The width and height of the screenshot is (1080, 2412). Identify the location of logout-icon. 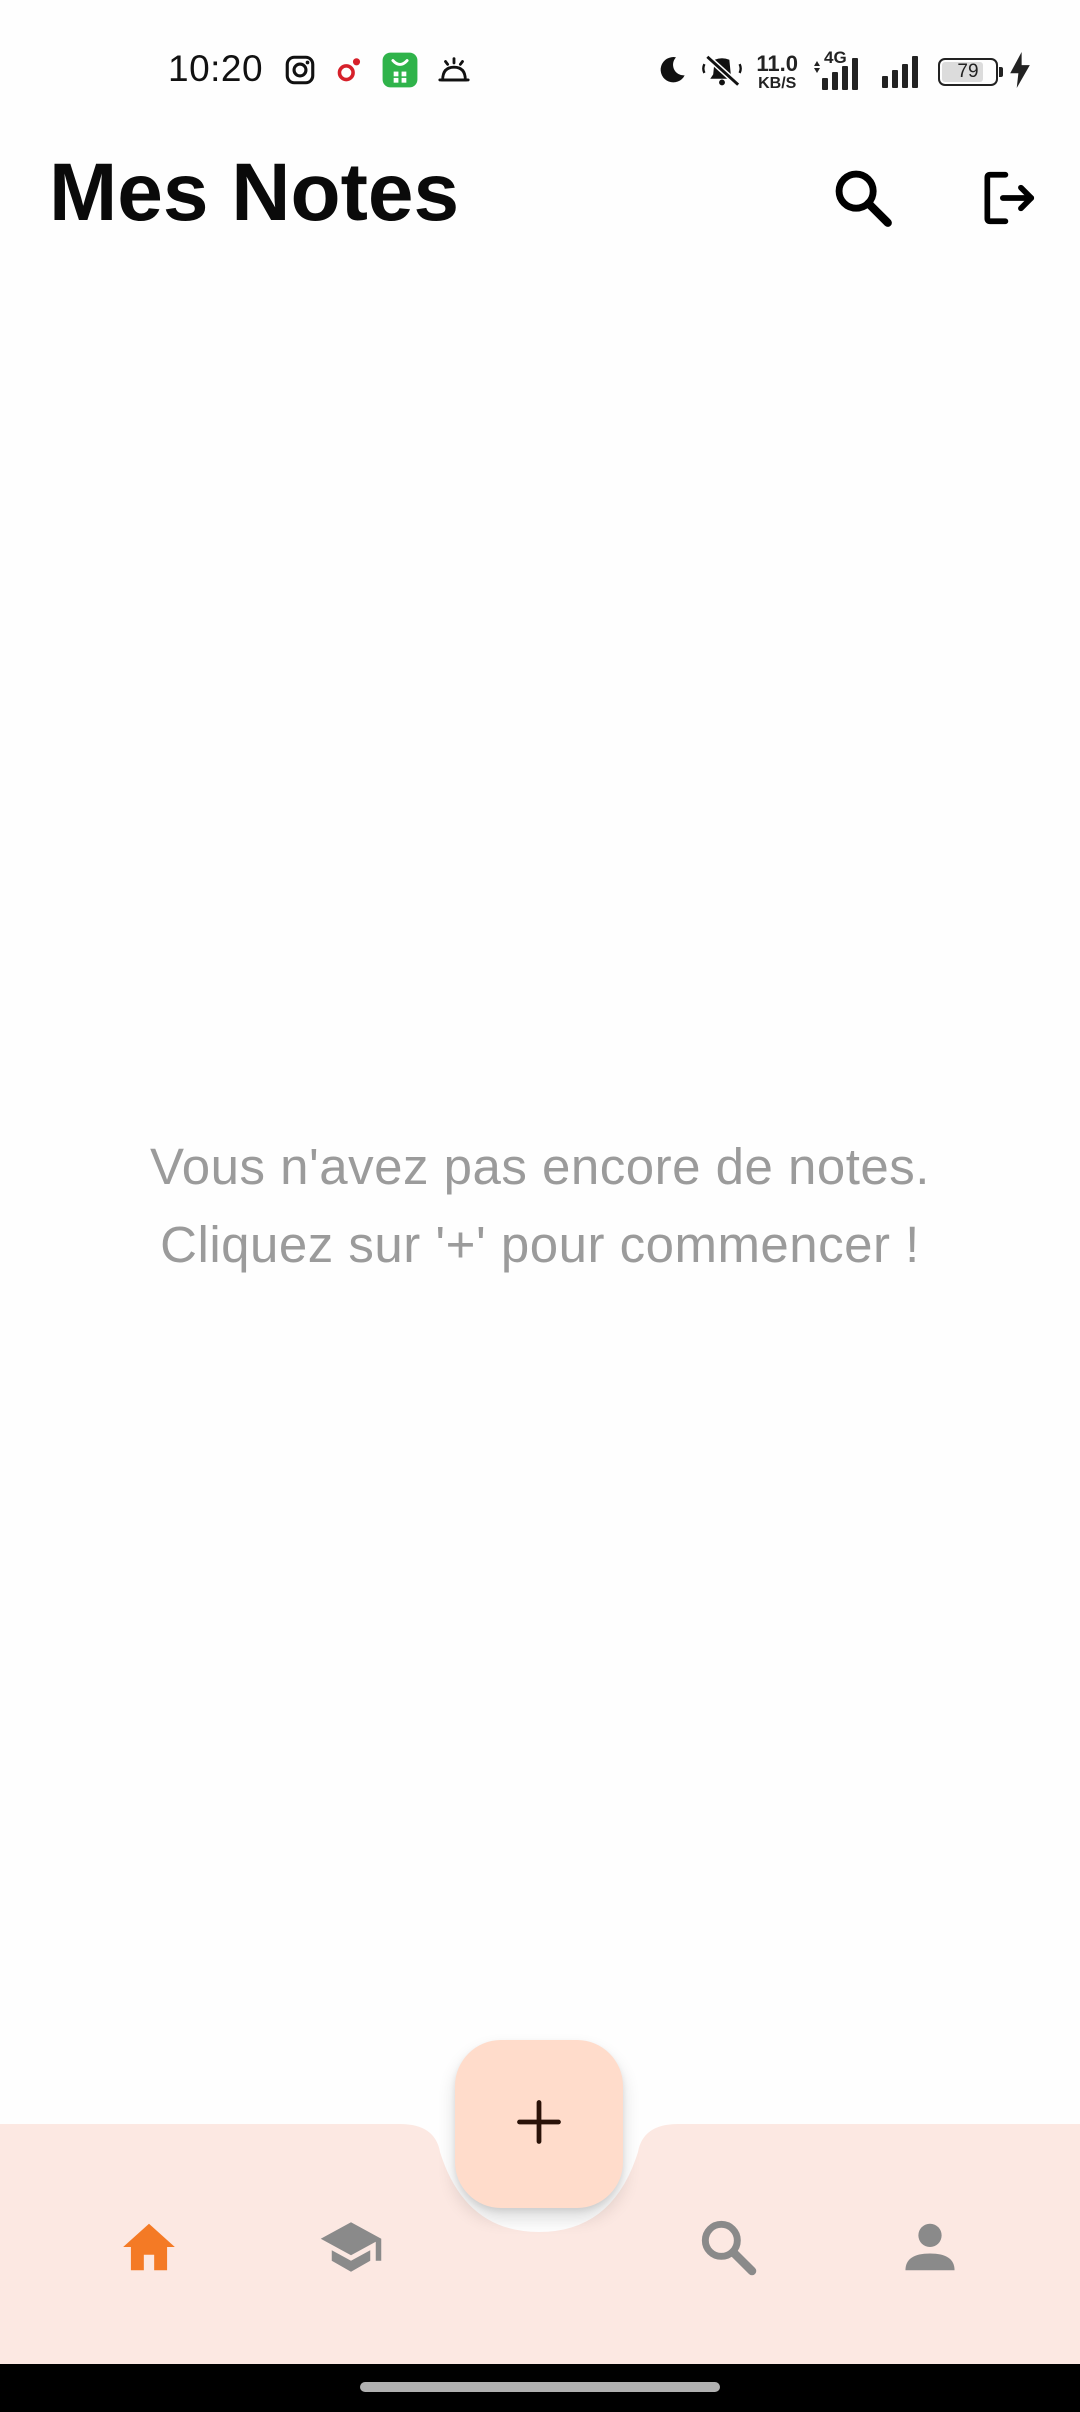
(1008, 200).